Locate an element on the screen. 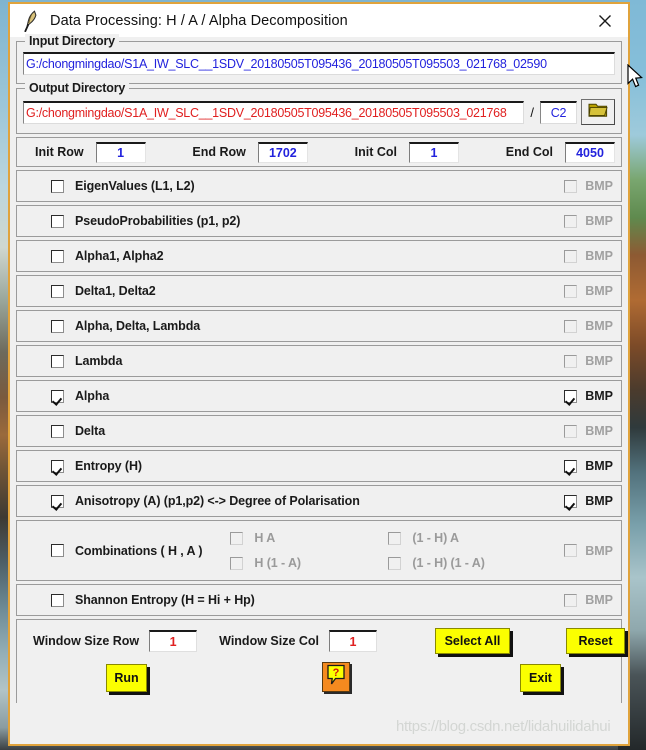  exit-button: Exit is located at coordinates (540, 678).